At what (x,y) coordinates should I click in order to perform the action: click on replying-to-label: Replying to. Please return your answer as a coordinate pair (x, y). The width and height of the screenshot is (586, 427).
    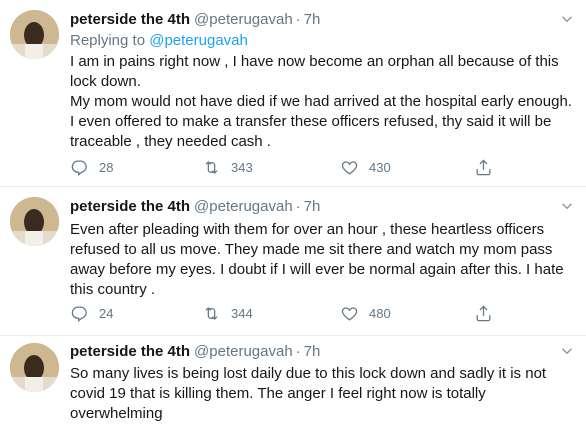
    Looking at the image, I should click on (108, 40).